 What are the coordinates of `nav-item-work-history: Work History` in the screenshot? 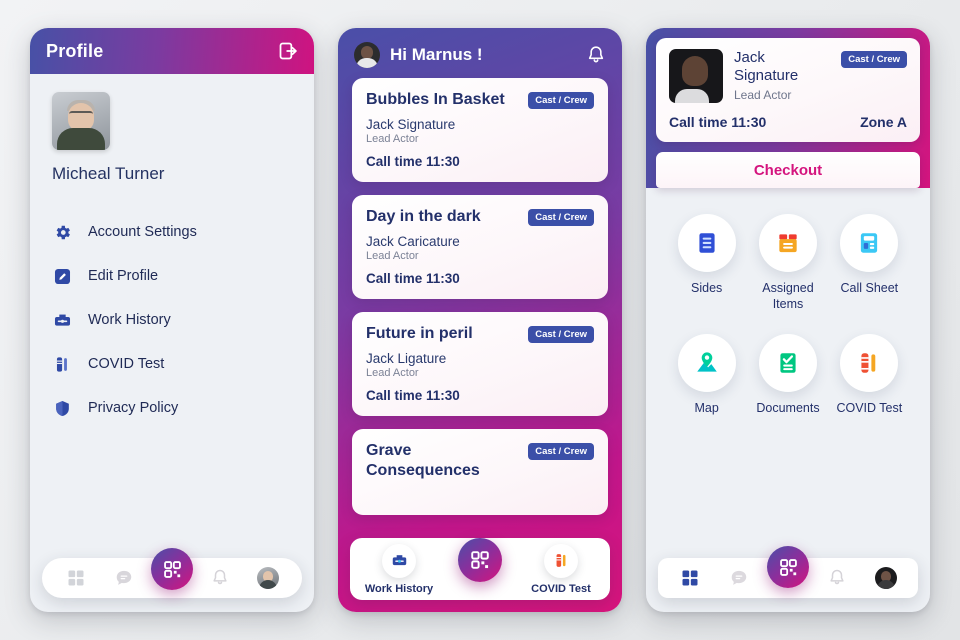 It's located at (399, 569).